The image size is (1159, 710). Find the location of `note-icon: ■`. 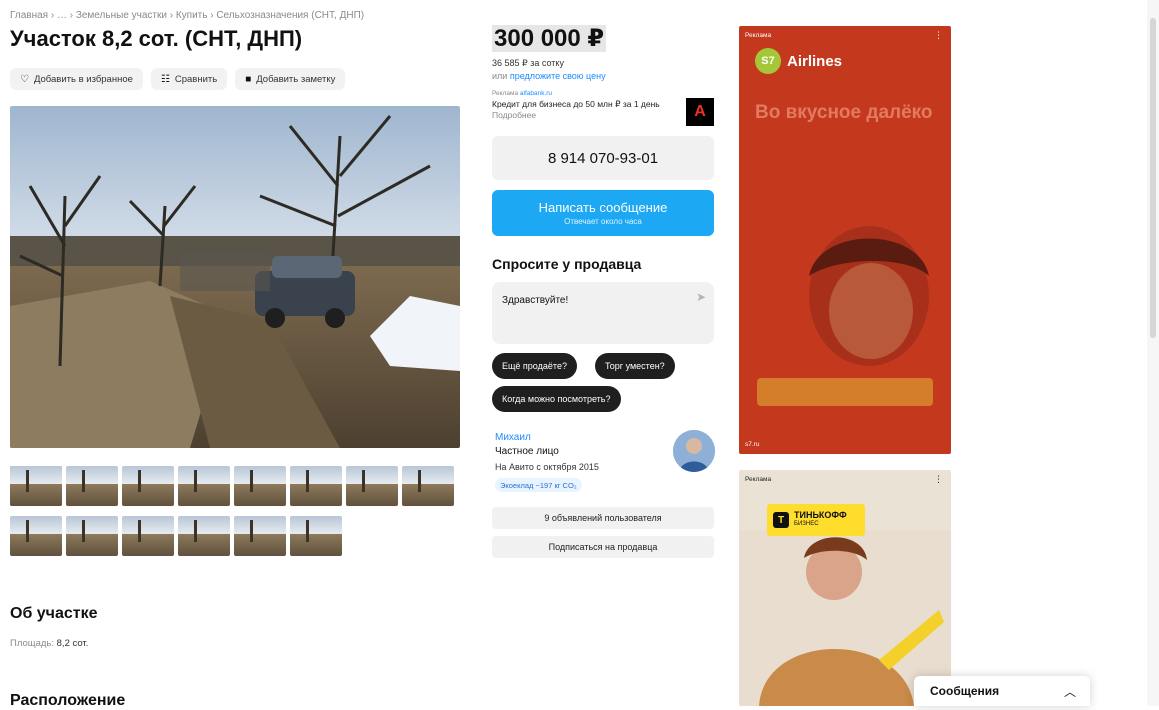

note-icon: ■ is located at coordinates (248, 79).